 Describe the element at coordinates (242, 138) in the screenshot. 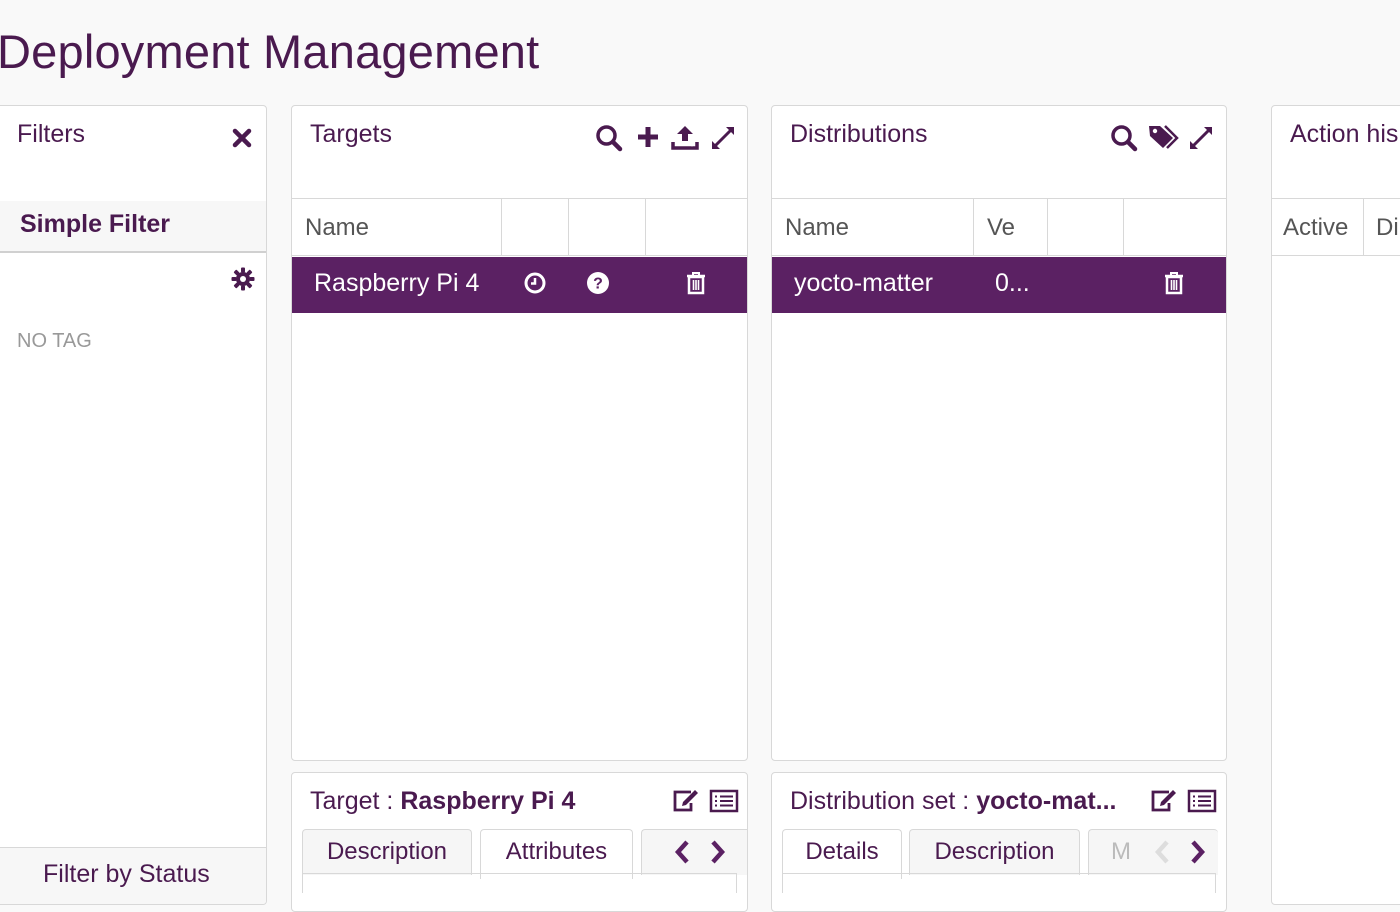

I see `close-icon` at that location.